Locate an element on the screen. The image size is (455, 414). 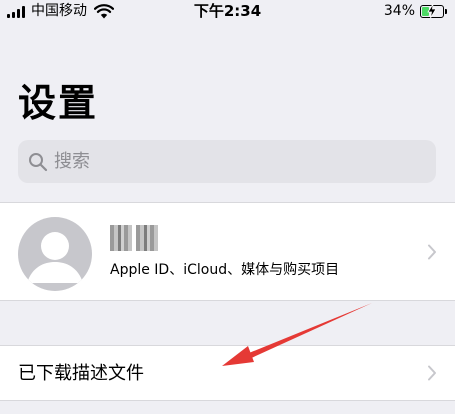
status-bar: 中国移动 下午2:34 34% is located at coordinates (227, 11).